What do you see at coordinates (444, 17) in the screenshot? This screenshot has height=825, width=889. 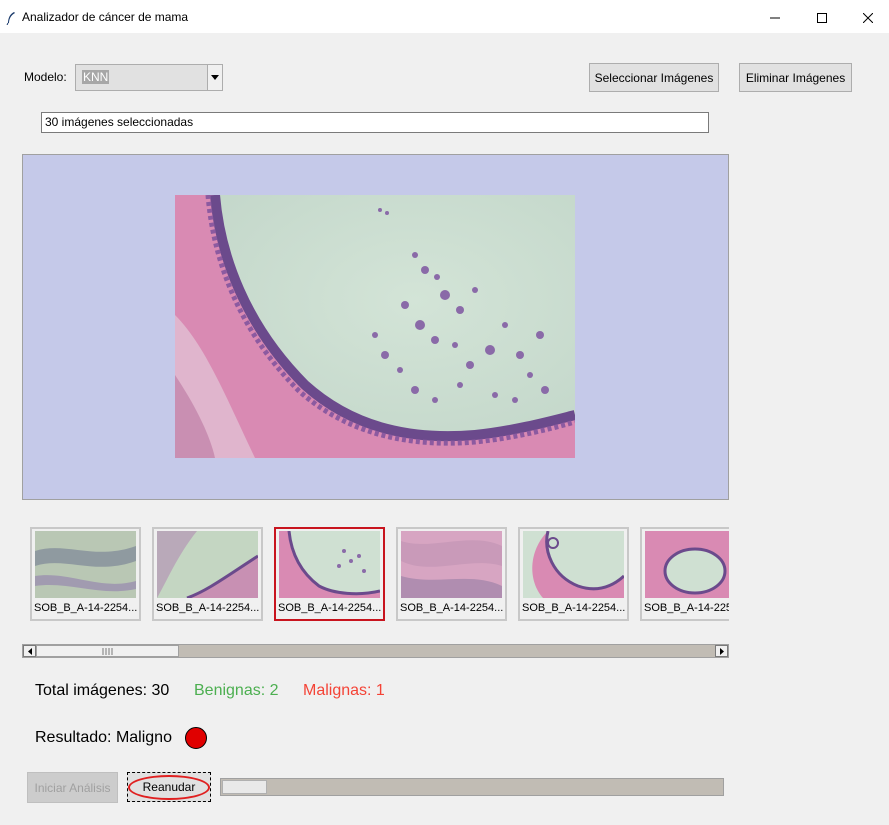 I see `title-bar: Analizador de cáncer de mama` at bounding box center [444, 17].